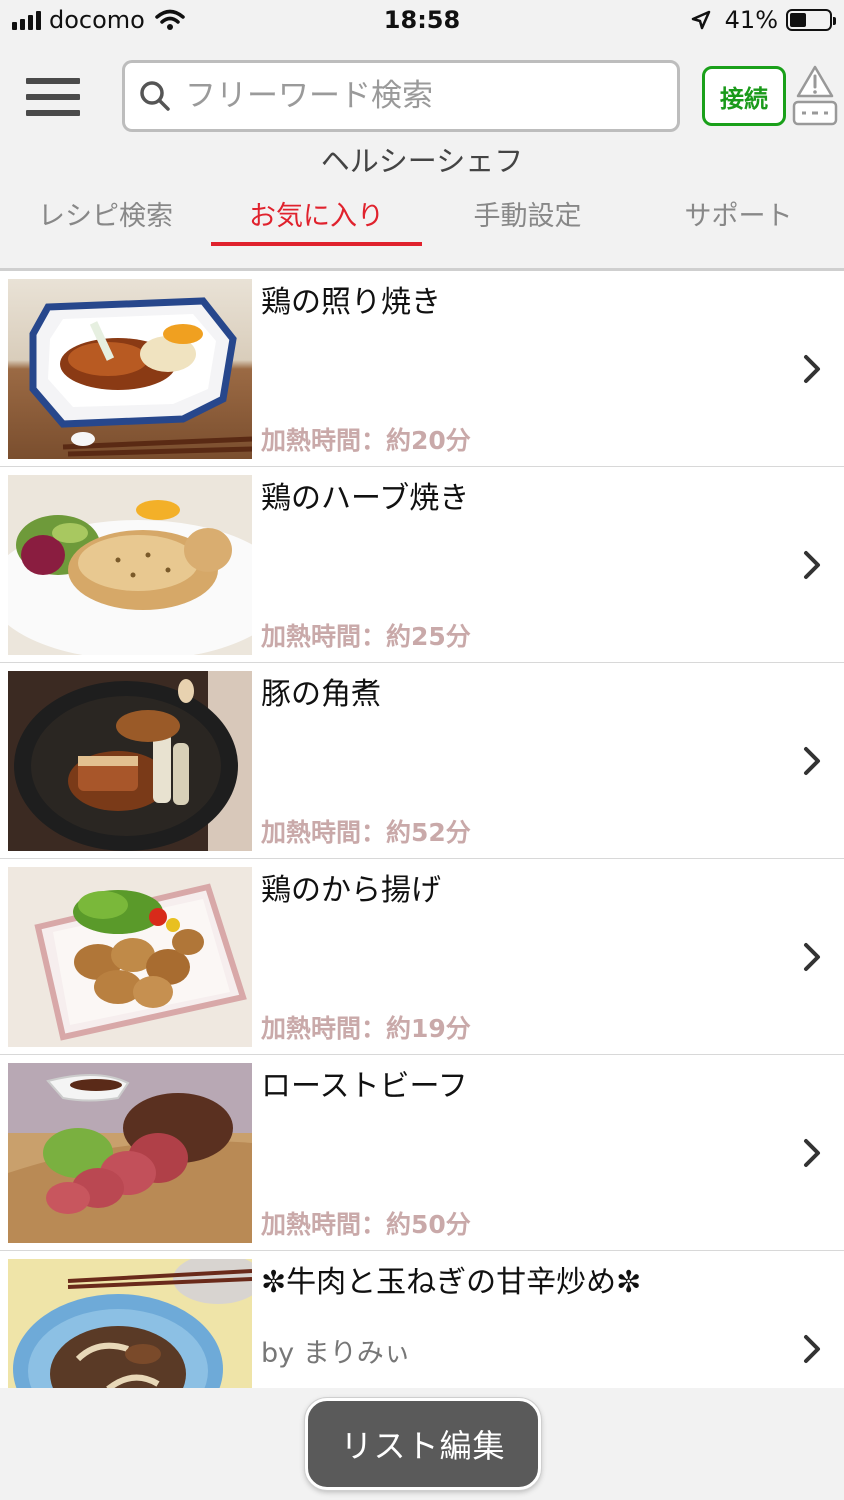  What do you see at coordinates (366, 1028) in the screenshot?
I see `recipe-cook-time: 加熱時間：約19分` at bounding box center [366, 1028].